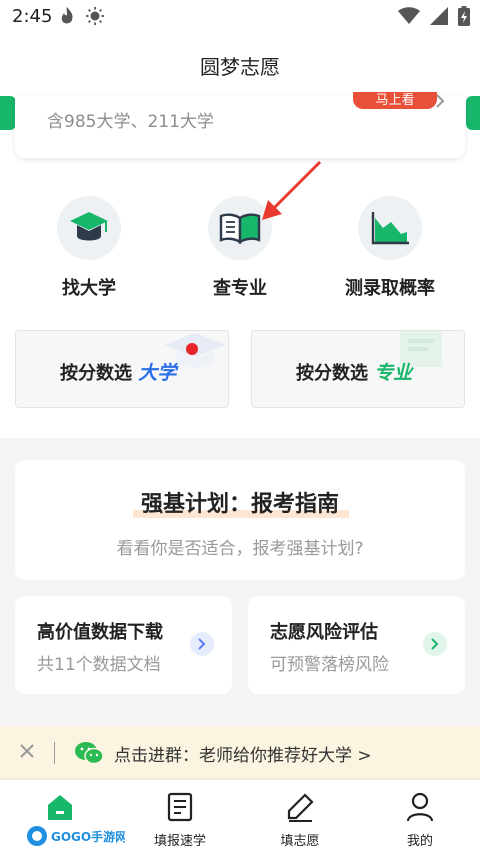 The width and height of the screenshot is (480, 855). I want to click on score-card-accent: 专业, so click(393, 373).